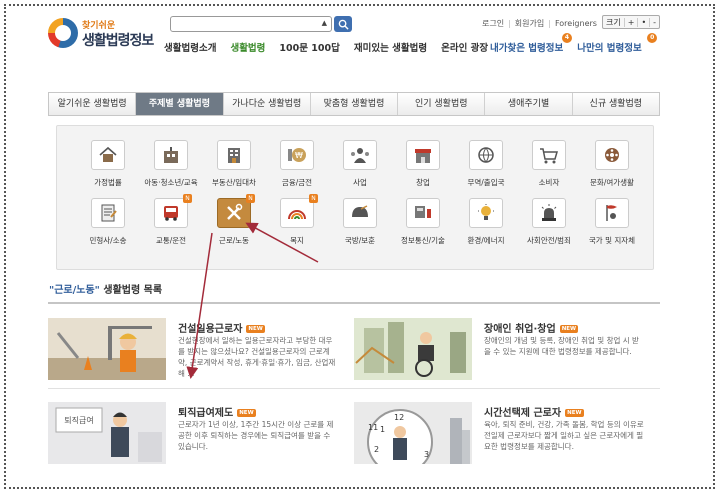 Image resolution: width=720 pixels, height=493 pixels. What do you see at coordinates (440, 104) in the screenshot?
I see `tab-popular: 인기 생활법령` at bounding box center [440, 104].